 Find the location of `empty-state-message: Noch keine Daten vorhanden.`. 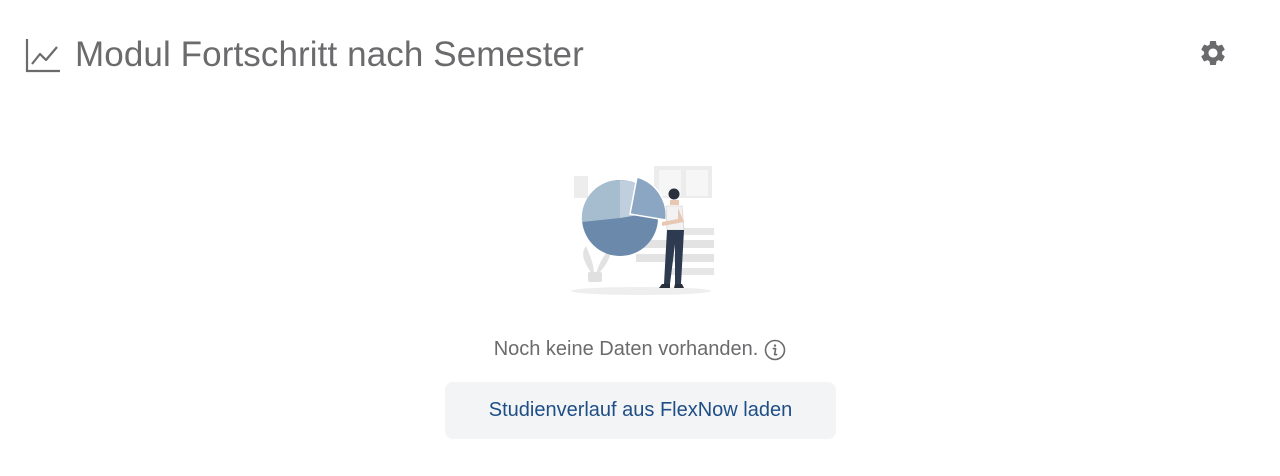

empty-state-message: Noch keine Daten vorhanden. is located at coordinates (626, 349).